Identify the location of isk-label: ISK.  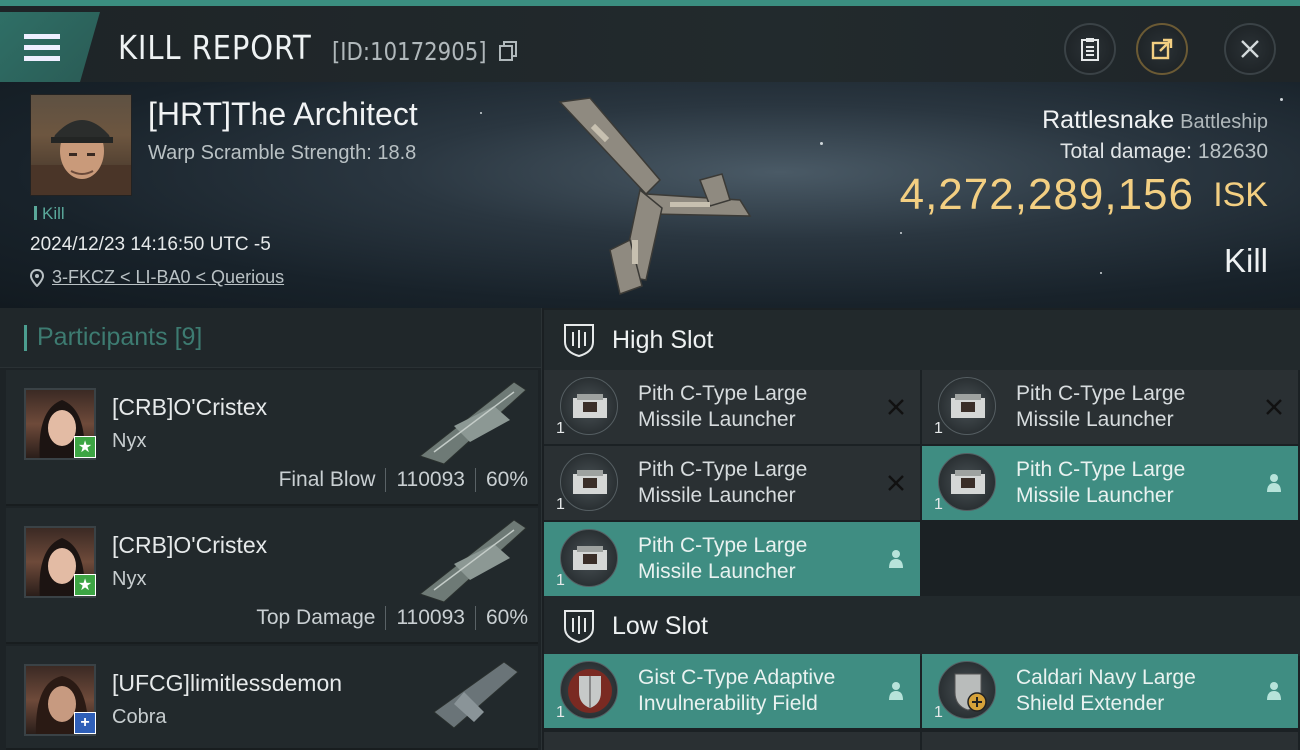
(1240, 195).